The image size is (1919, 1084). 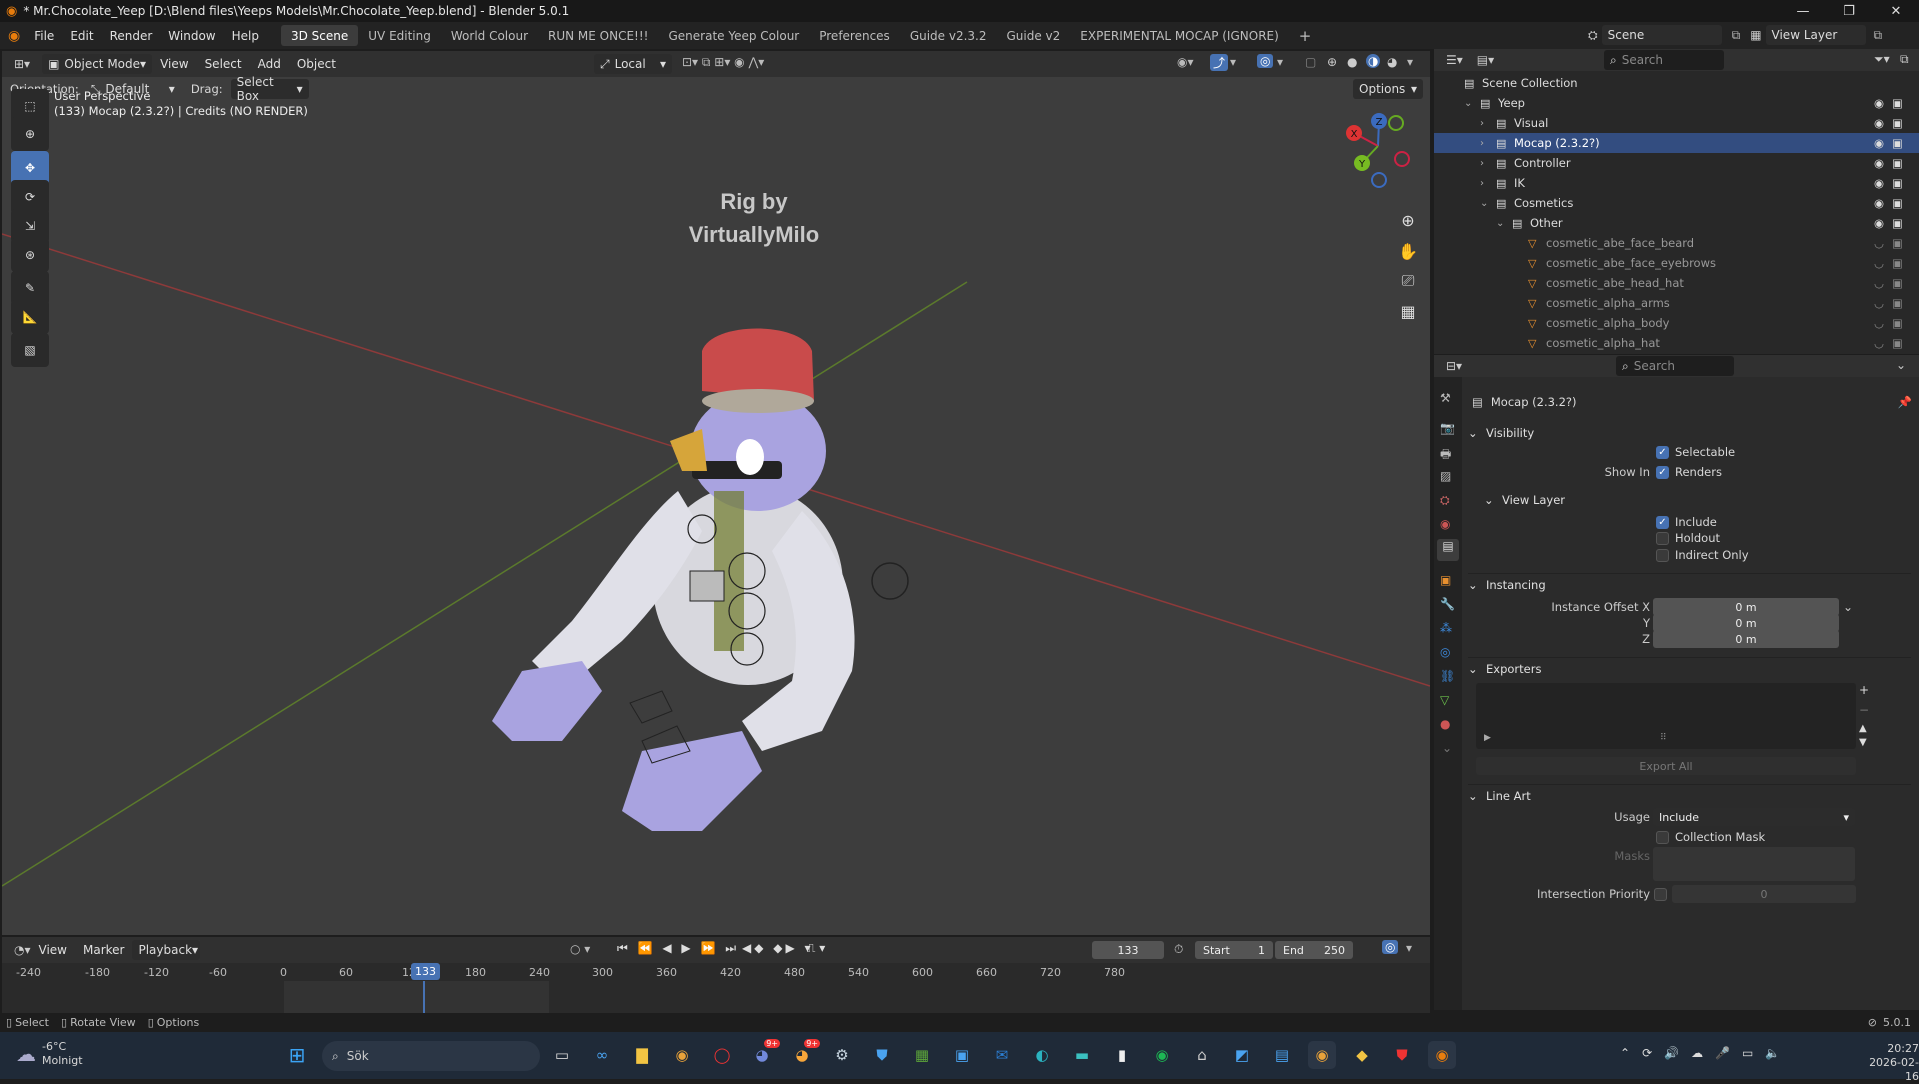 I want to click on timeline-editor-type-icon: ◔▾, so click(x=22, y=950).